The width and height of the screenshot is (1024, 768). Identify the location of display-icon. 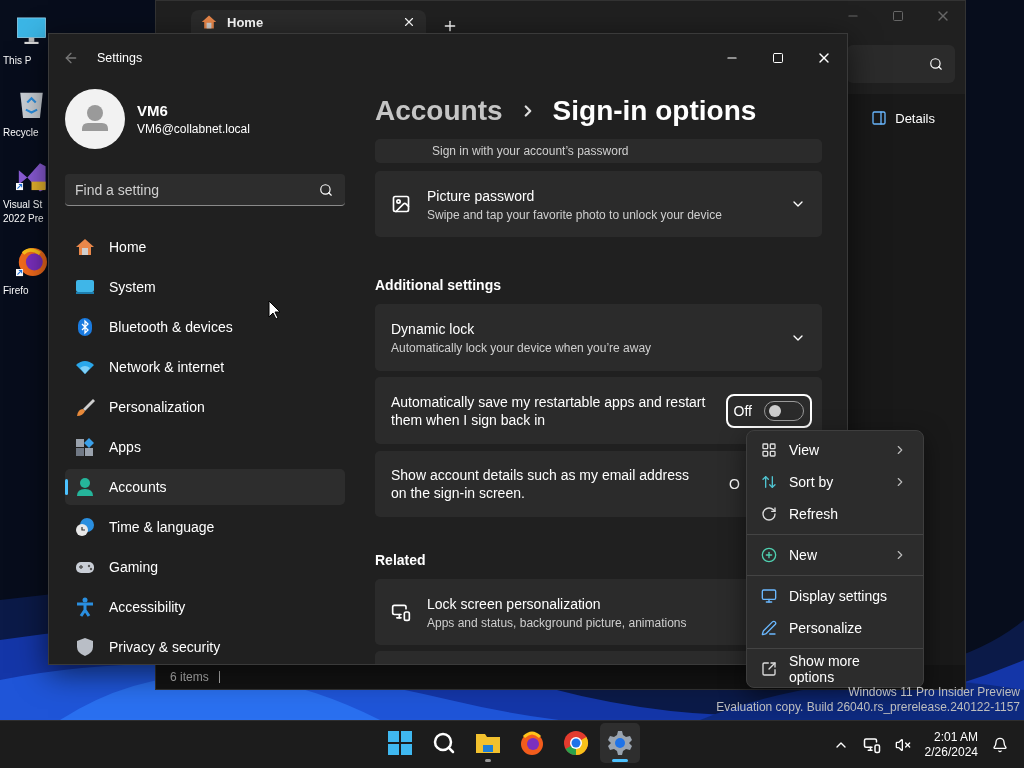
(769, 596).